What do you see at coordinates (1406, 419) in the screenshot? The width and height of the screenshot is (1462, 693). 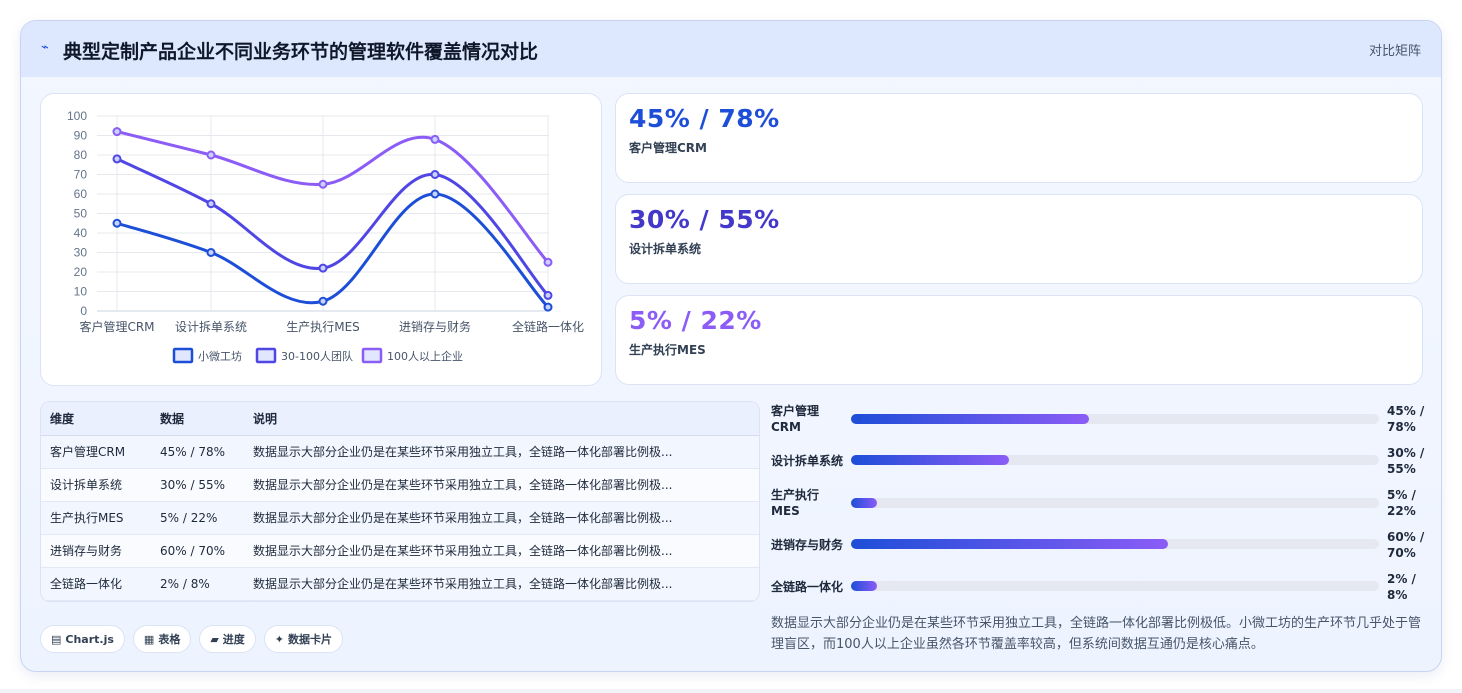 I see `progress-value: 45% / 78%` at bounding box center [1406, 419].